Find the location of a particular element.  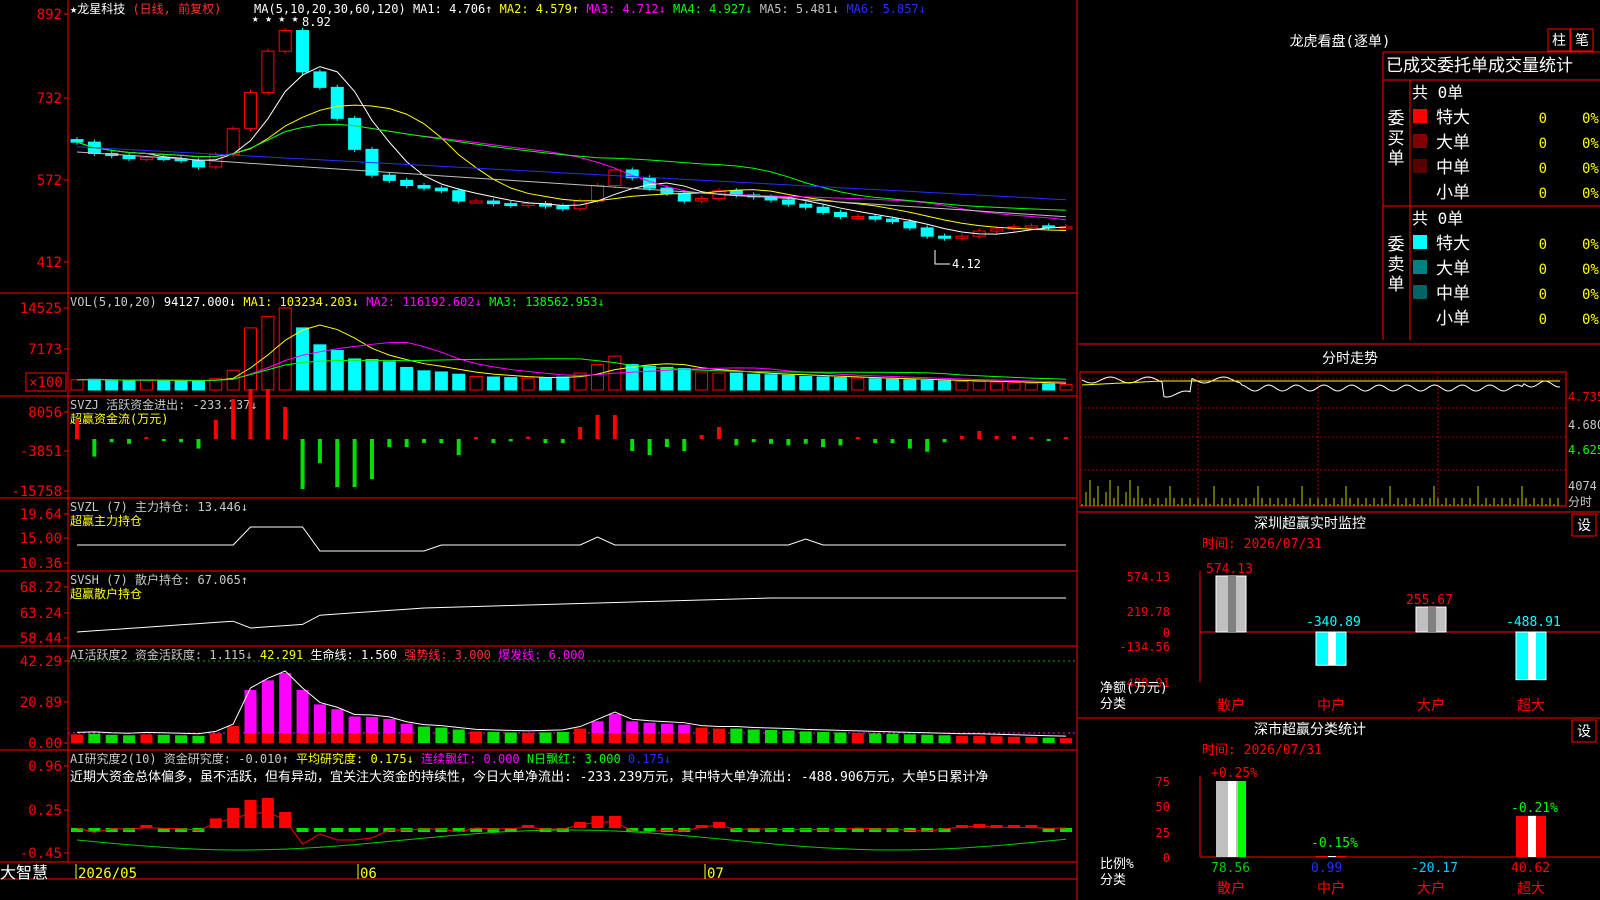

label-run-part: MA5: 5.481↓ is located at coordinates (796, 9).